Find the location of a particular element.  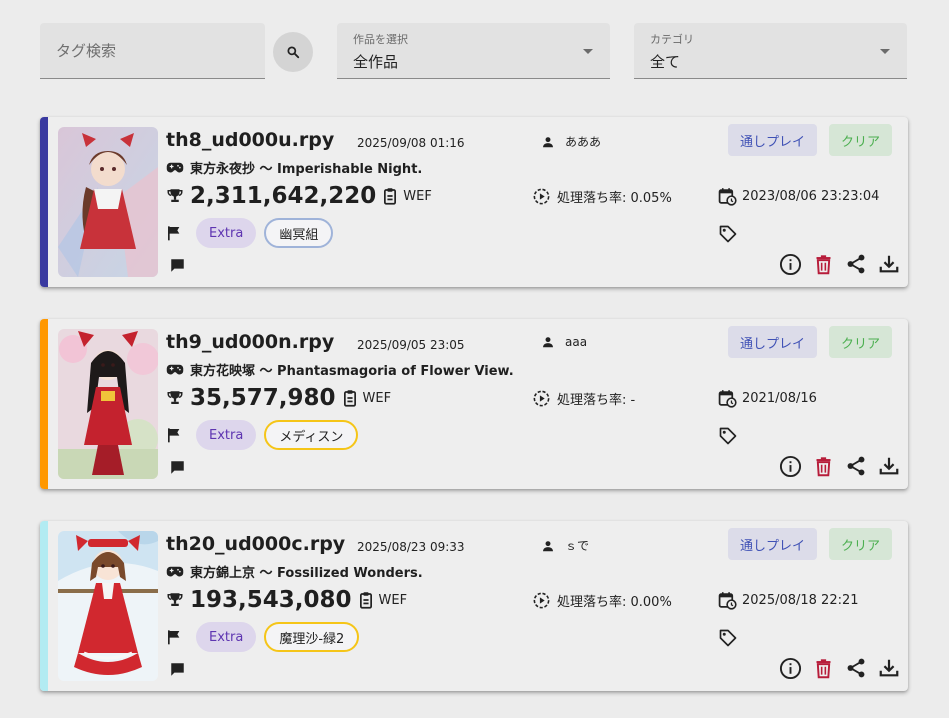

search-icon is located at coordinates (293, 52).